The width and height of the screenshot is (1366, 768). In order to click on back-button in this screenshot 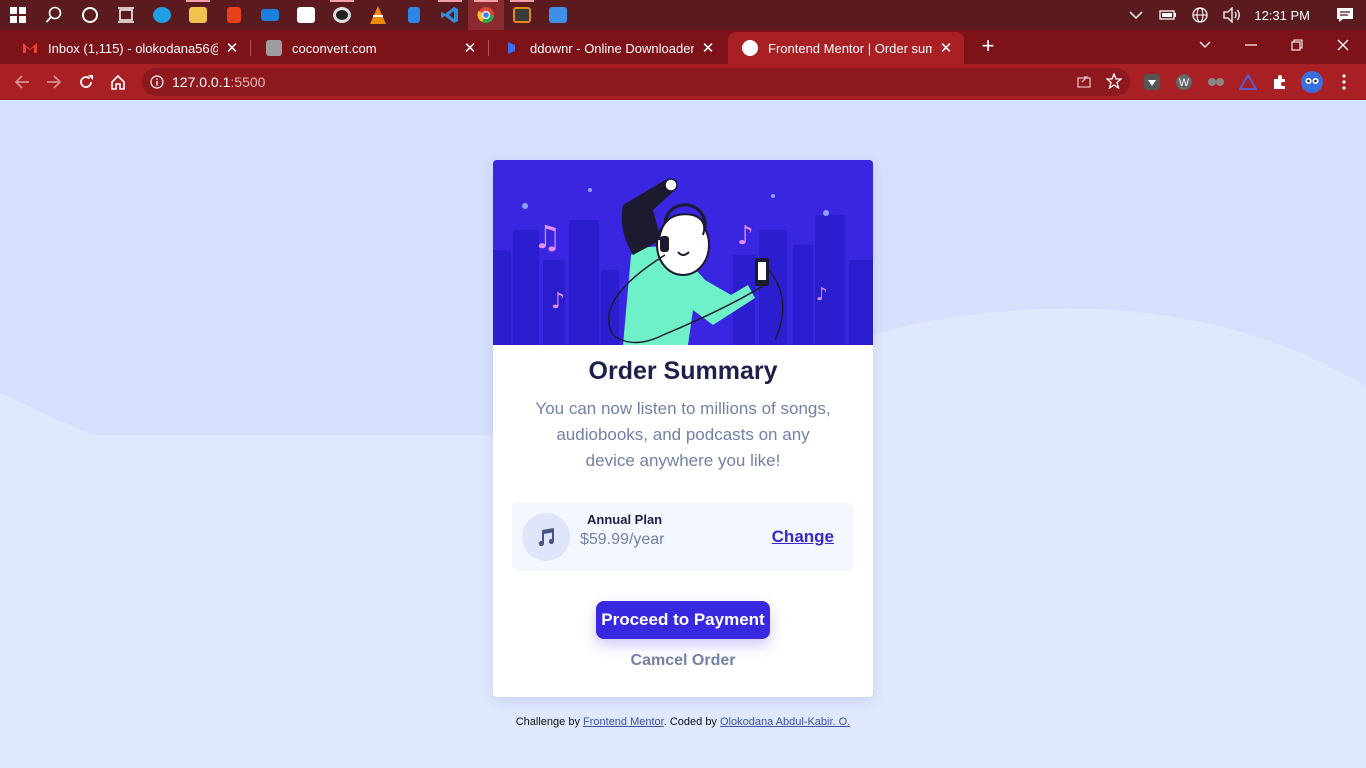, I will do `click(22, 82)`.